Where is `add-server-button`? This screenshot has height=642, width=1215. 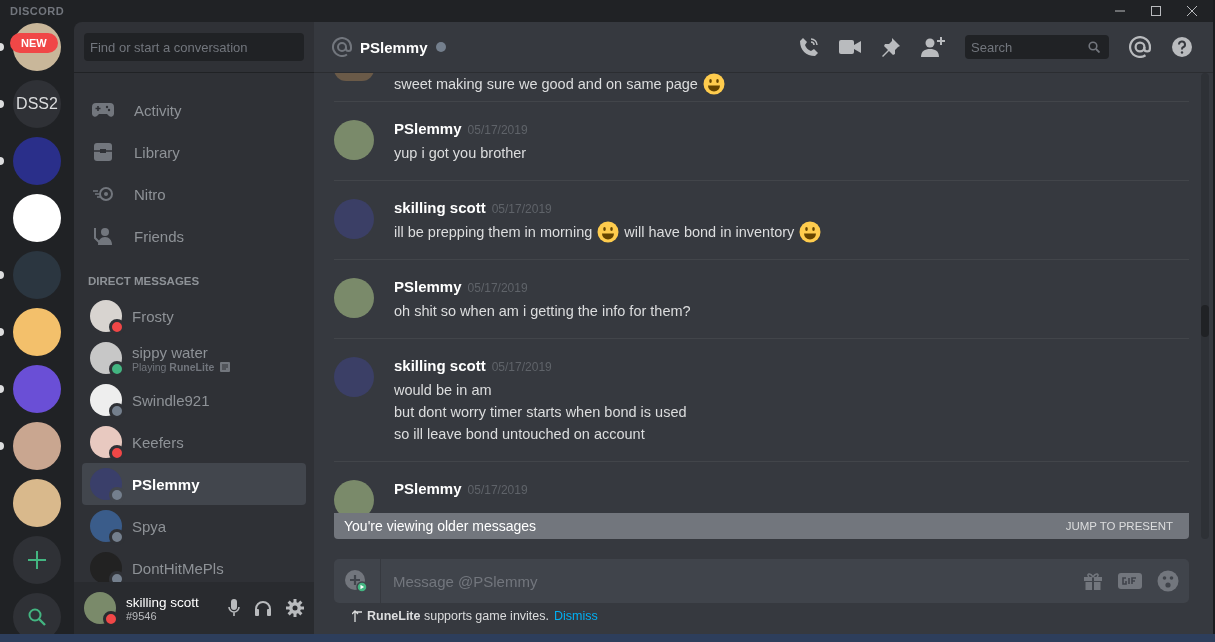
add-server-button is located at coordinates (37, 560).